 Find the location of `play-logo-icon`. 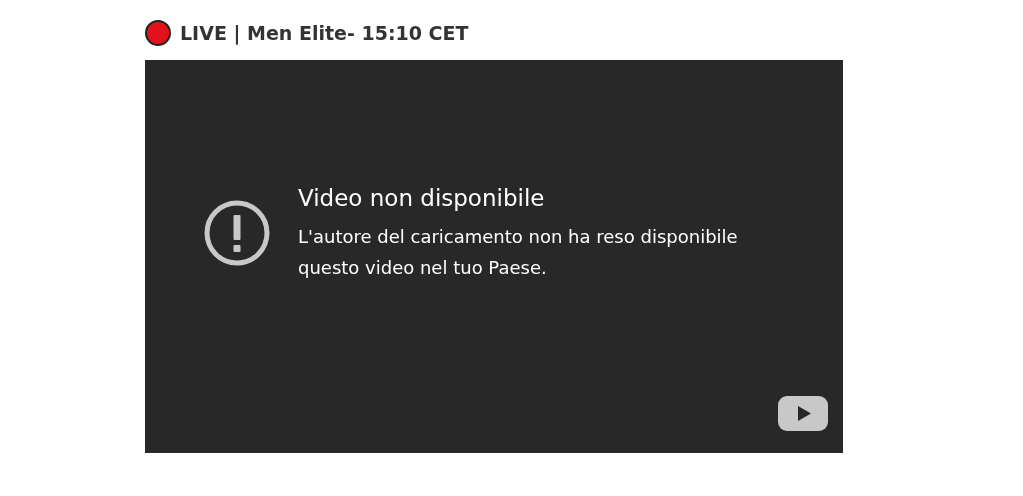

play-logo-icon is located at coordinates (803, 413).